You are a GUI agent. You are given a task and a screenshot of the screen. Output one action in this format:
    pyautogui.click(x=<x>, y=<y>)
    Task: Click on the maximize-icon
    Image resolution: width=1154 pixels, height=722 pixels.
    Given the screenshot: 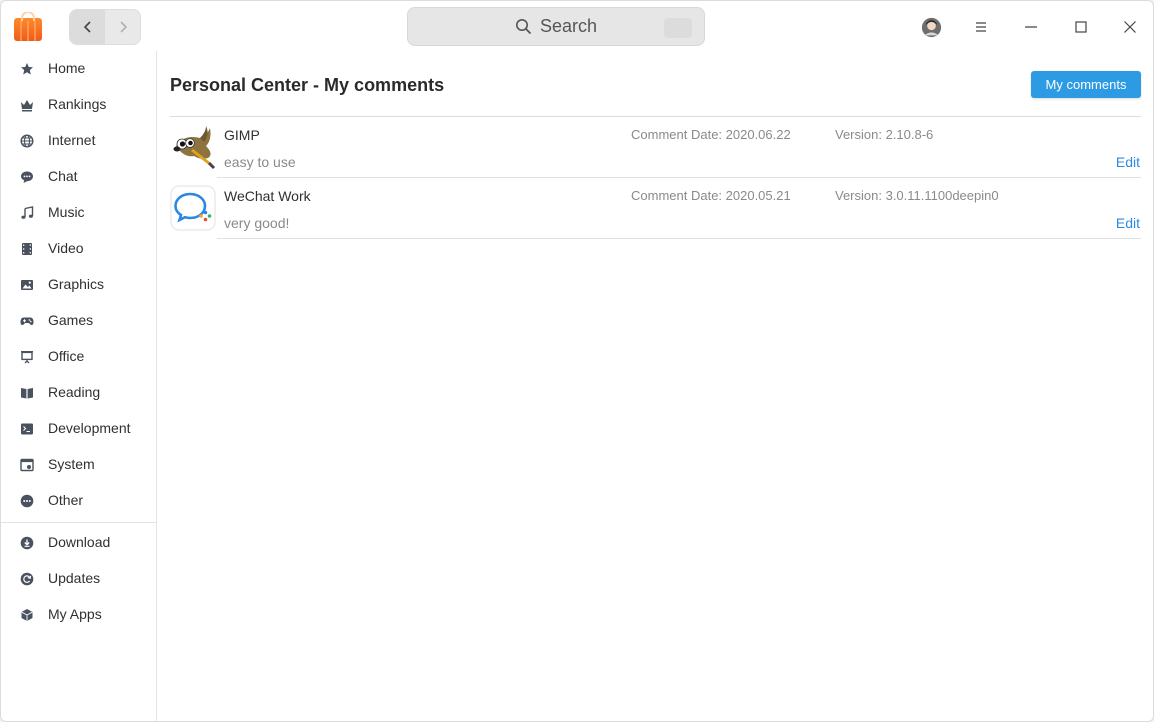 What is the action you would take?
    pyautogui.click(x=1081, y=27)
    